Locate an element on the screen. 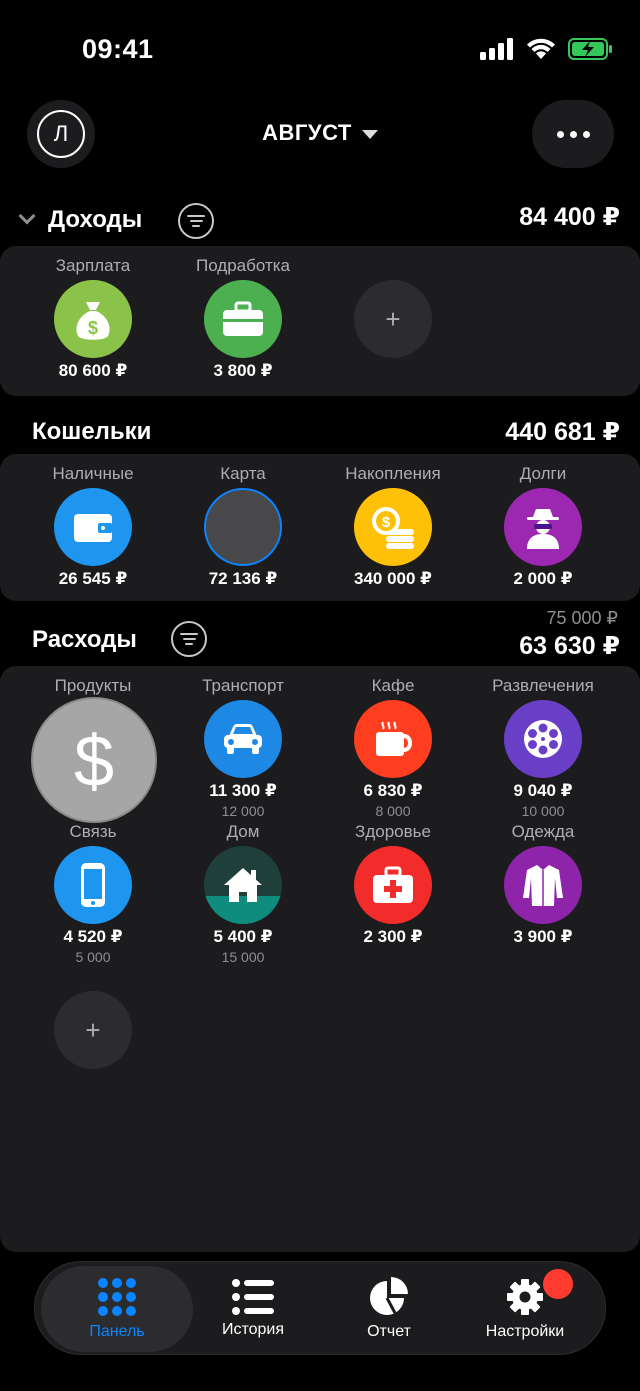  phone-icon is located at coordinates (93, 885).